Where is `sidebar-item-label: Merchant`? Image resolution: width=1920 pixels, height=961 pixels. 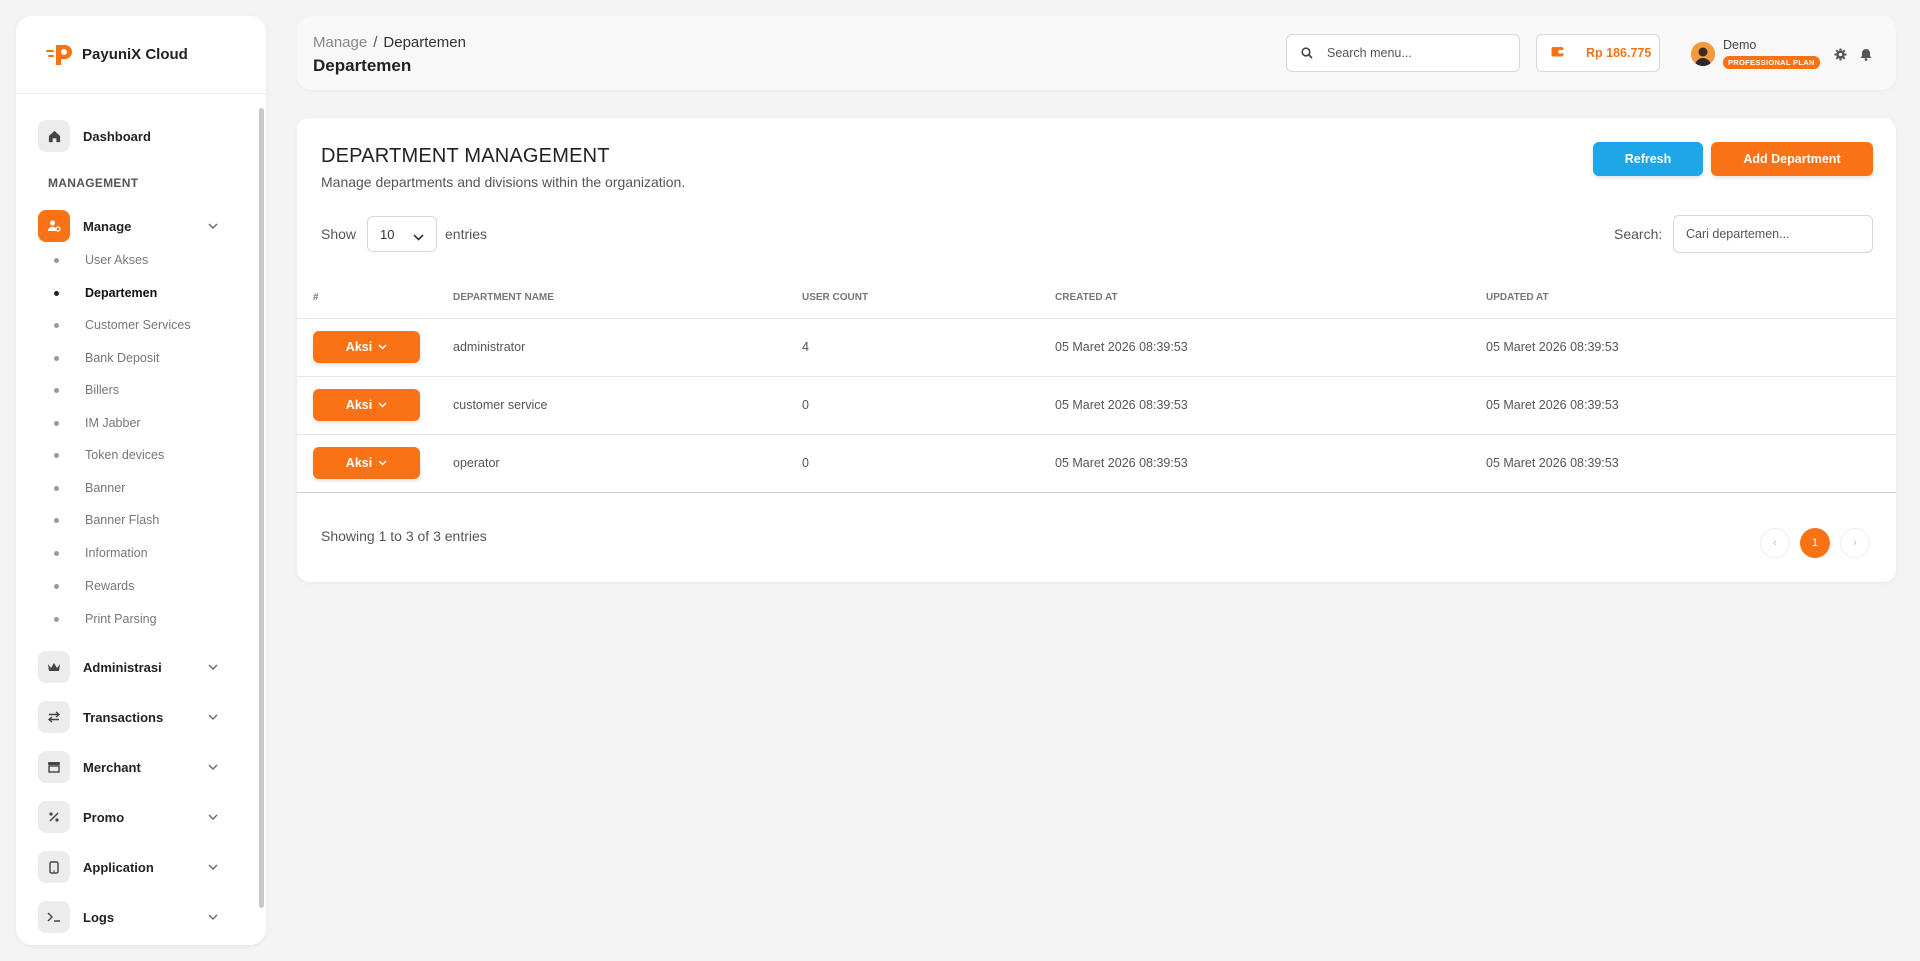
sidebar-item-label: Merchant is located at coordinates (112, 767).